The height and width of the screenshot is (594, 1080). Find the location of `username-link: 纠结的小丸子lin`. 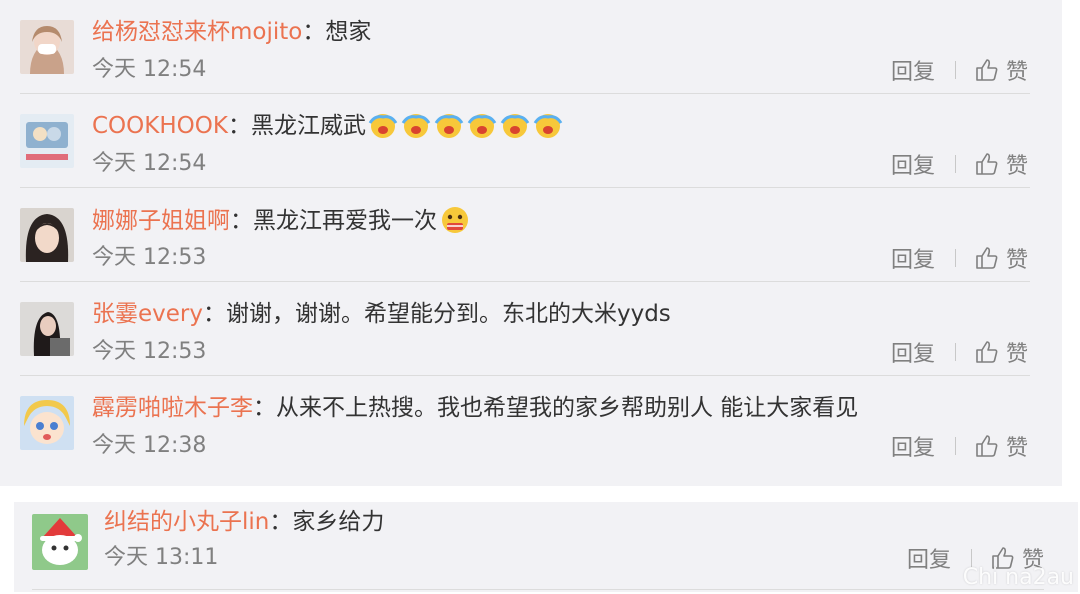

username-link: 纠结的小丸子lin is located at coordinates (186, 522).